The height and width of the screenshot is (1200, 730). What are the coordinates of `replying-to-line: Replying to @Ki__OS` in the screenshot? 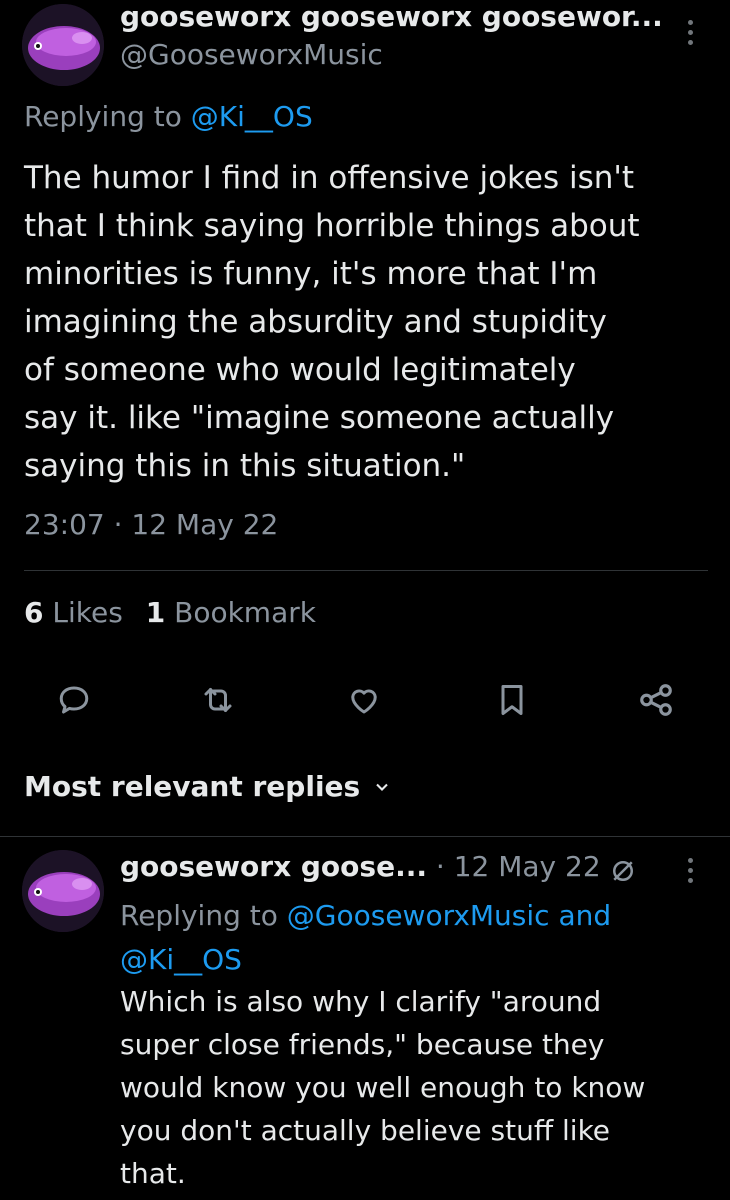 It's located at (168, 116).